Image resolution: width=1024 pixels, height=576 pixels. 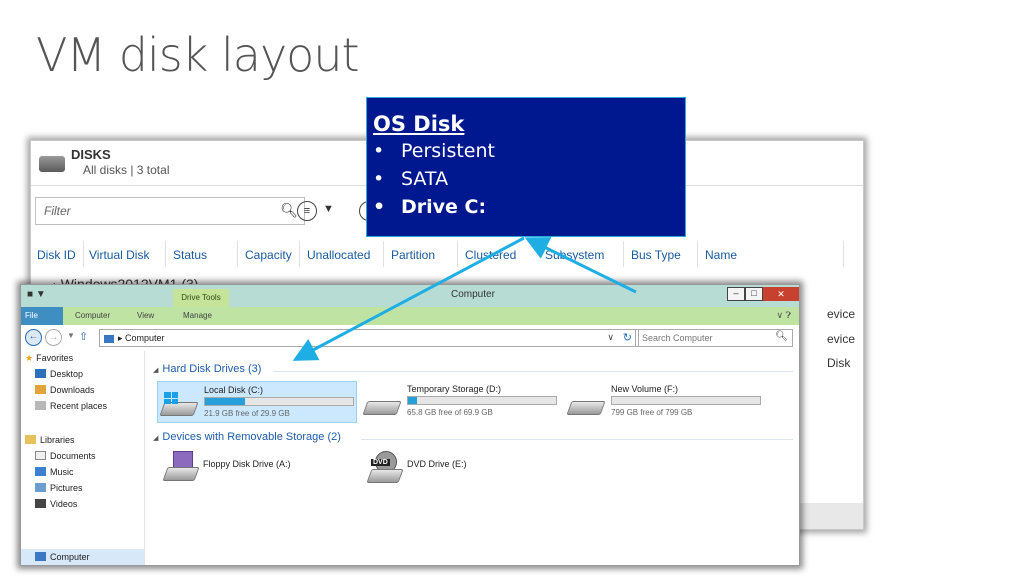 What do you see at coordinates (784, 315) in the screenshot?
I see `help-icon: ∨ ❓︎` at bounding box center [784, 315].